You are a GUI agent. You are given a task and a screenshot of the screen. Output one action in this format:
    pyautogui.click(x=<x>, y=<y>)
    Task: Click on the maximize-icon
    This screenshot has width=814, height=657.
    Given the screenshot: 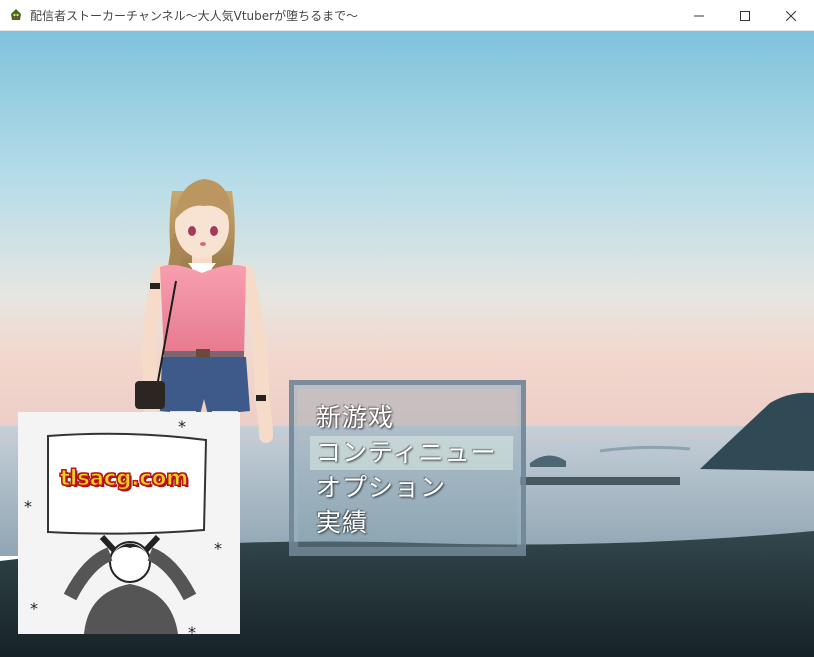 What is the action you would take?
    pyautogui.click(x=745, y=15)
    